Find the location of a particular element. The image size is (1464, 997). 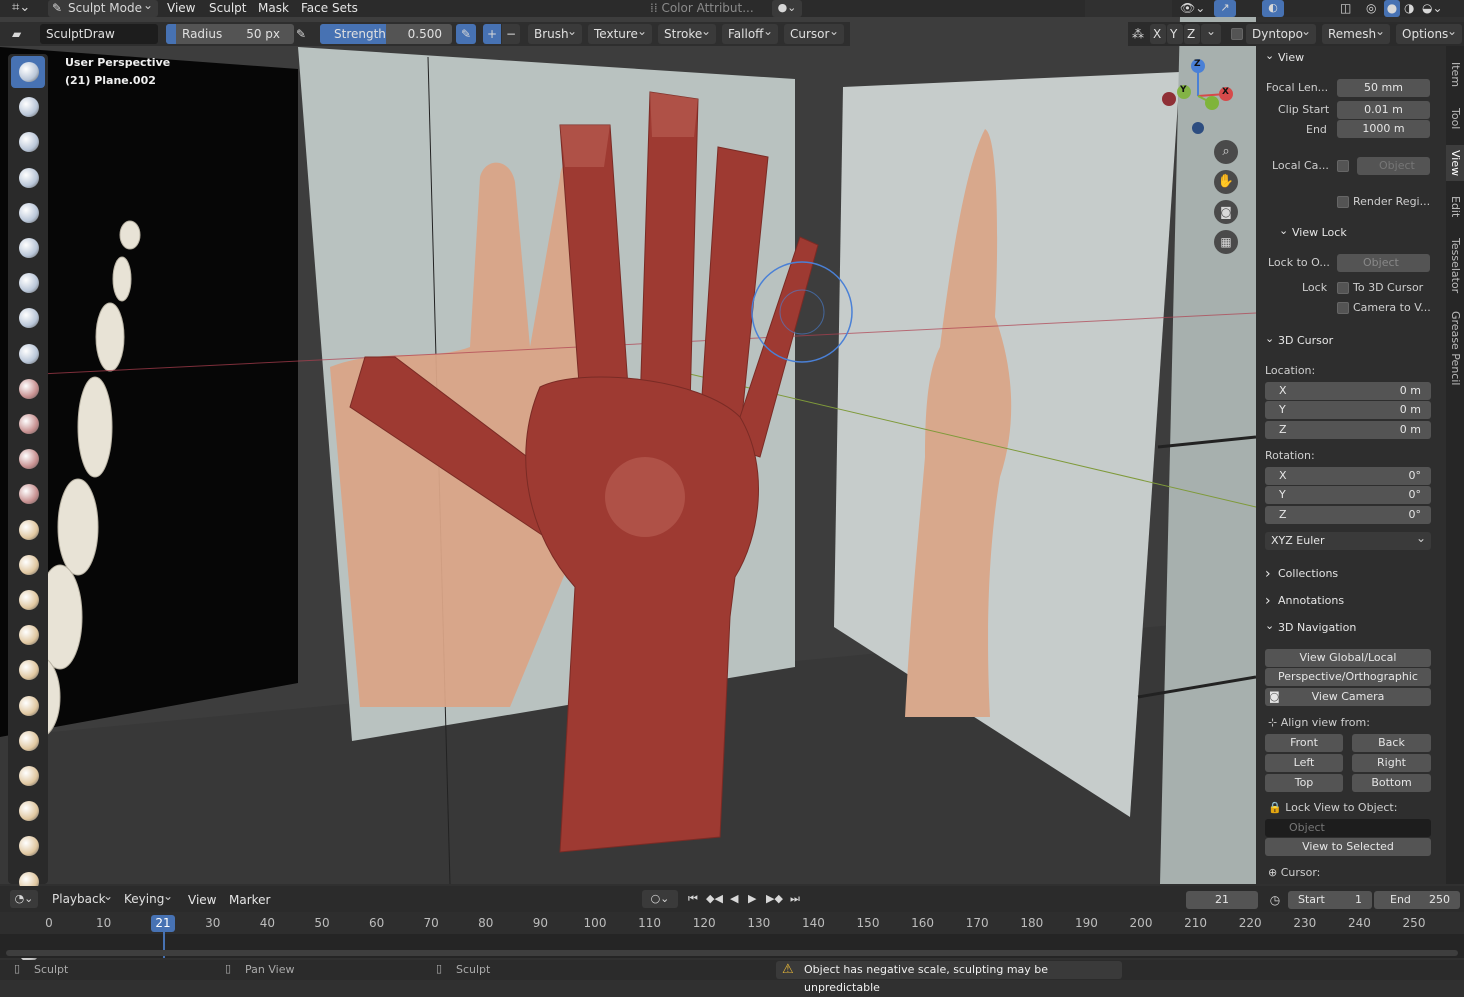

xray-icon: ◫ is located at coordinates (1345, 8).